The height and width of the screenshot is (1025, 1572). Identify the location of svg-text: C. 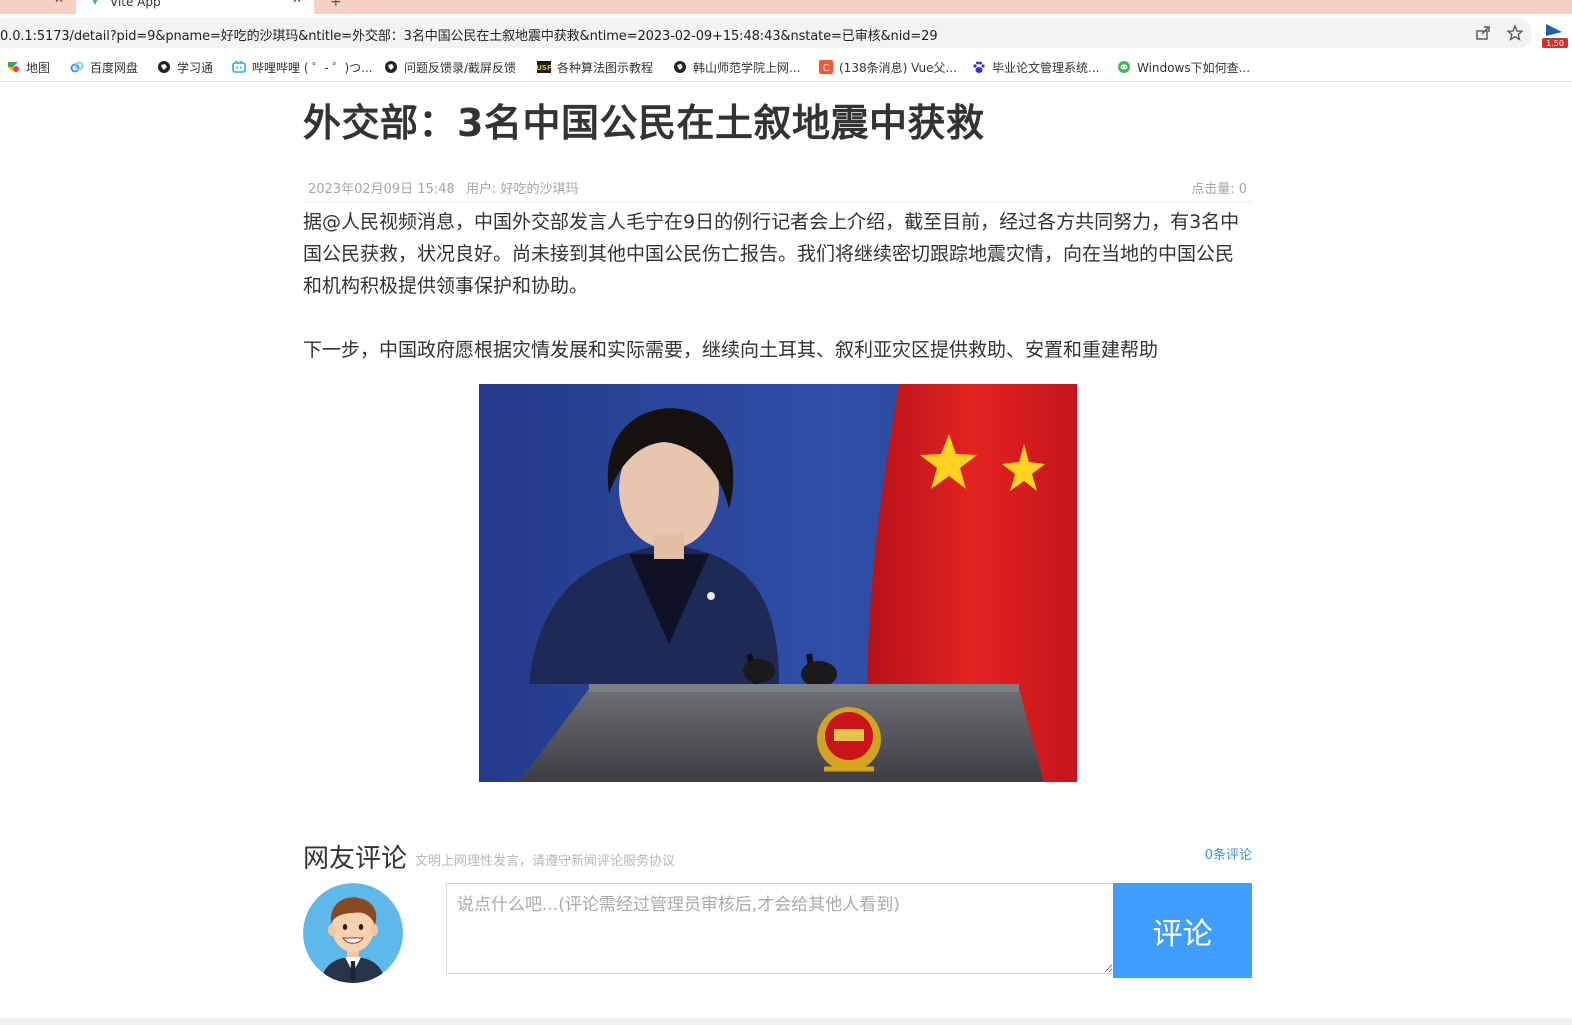
(826, 68).